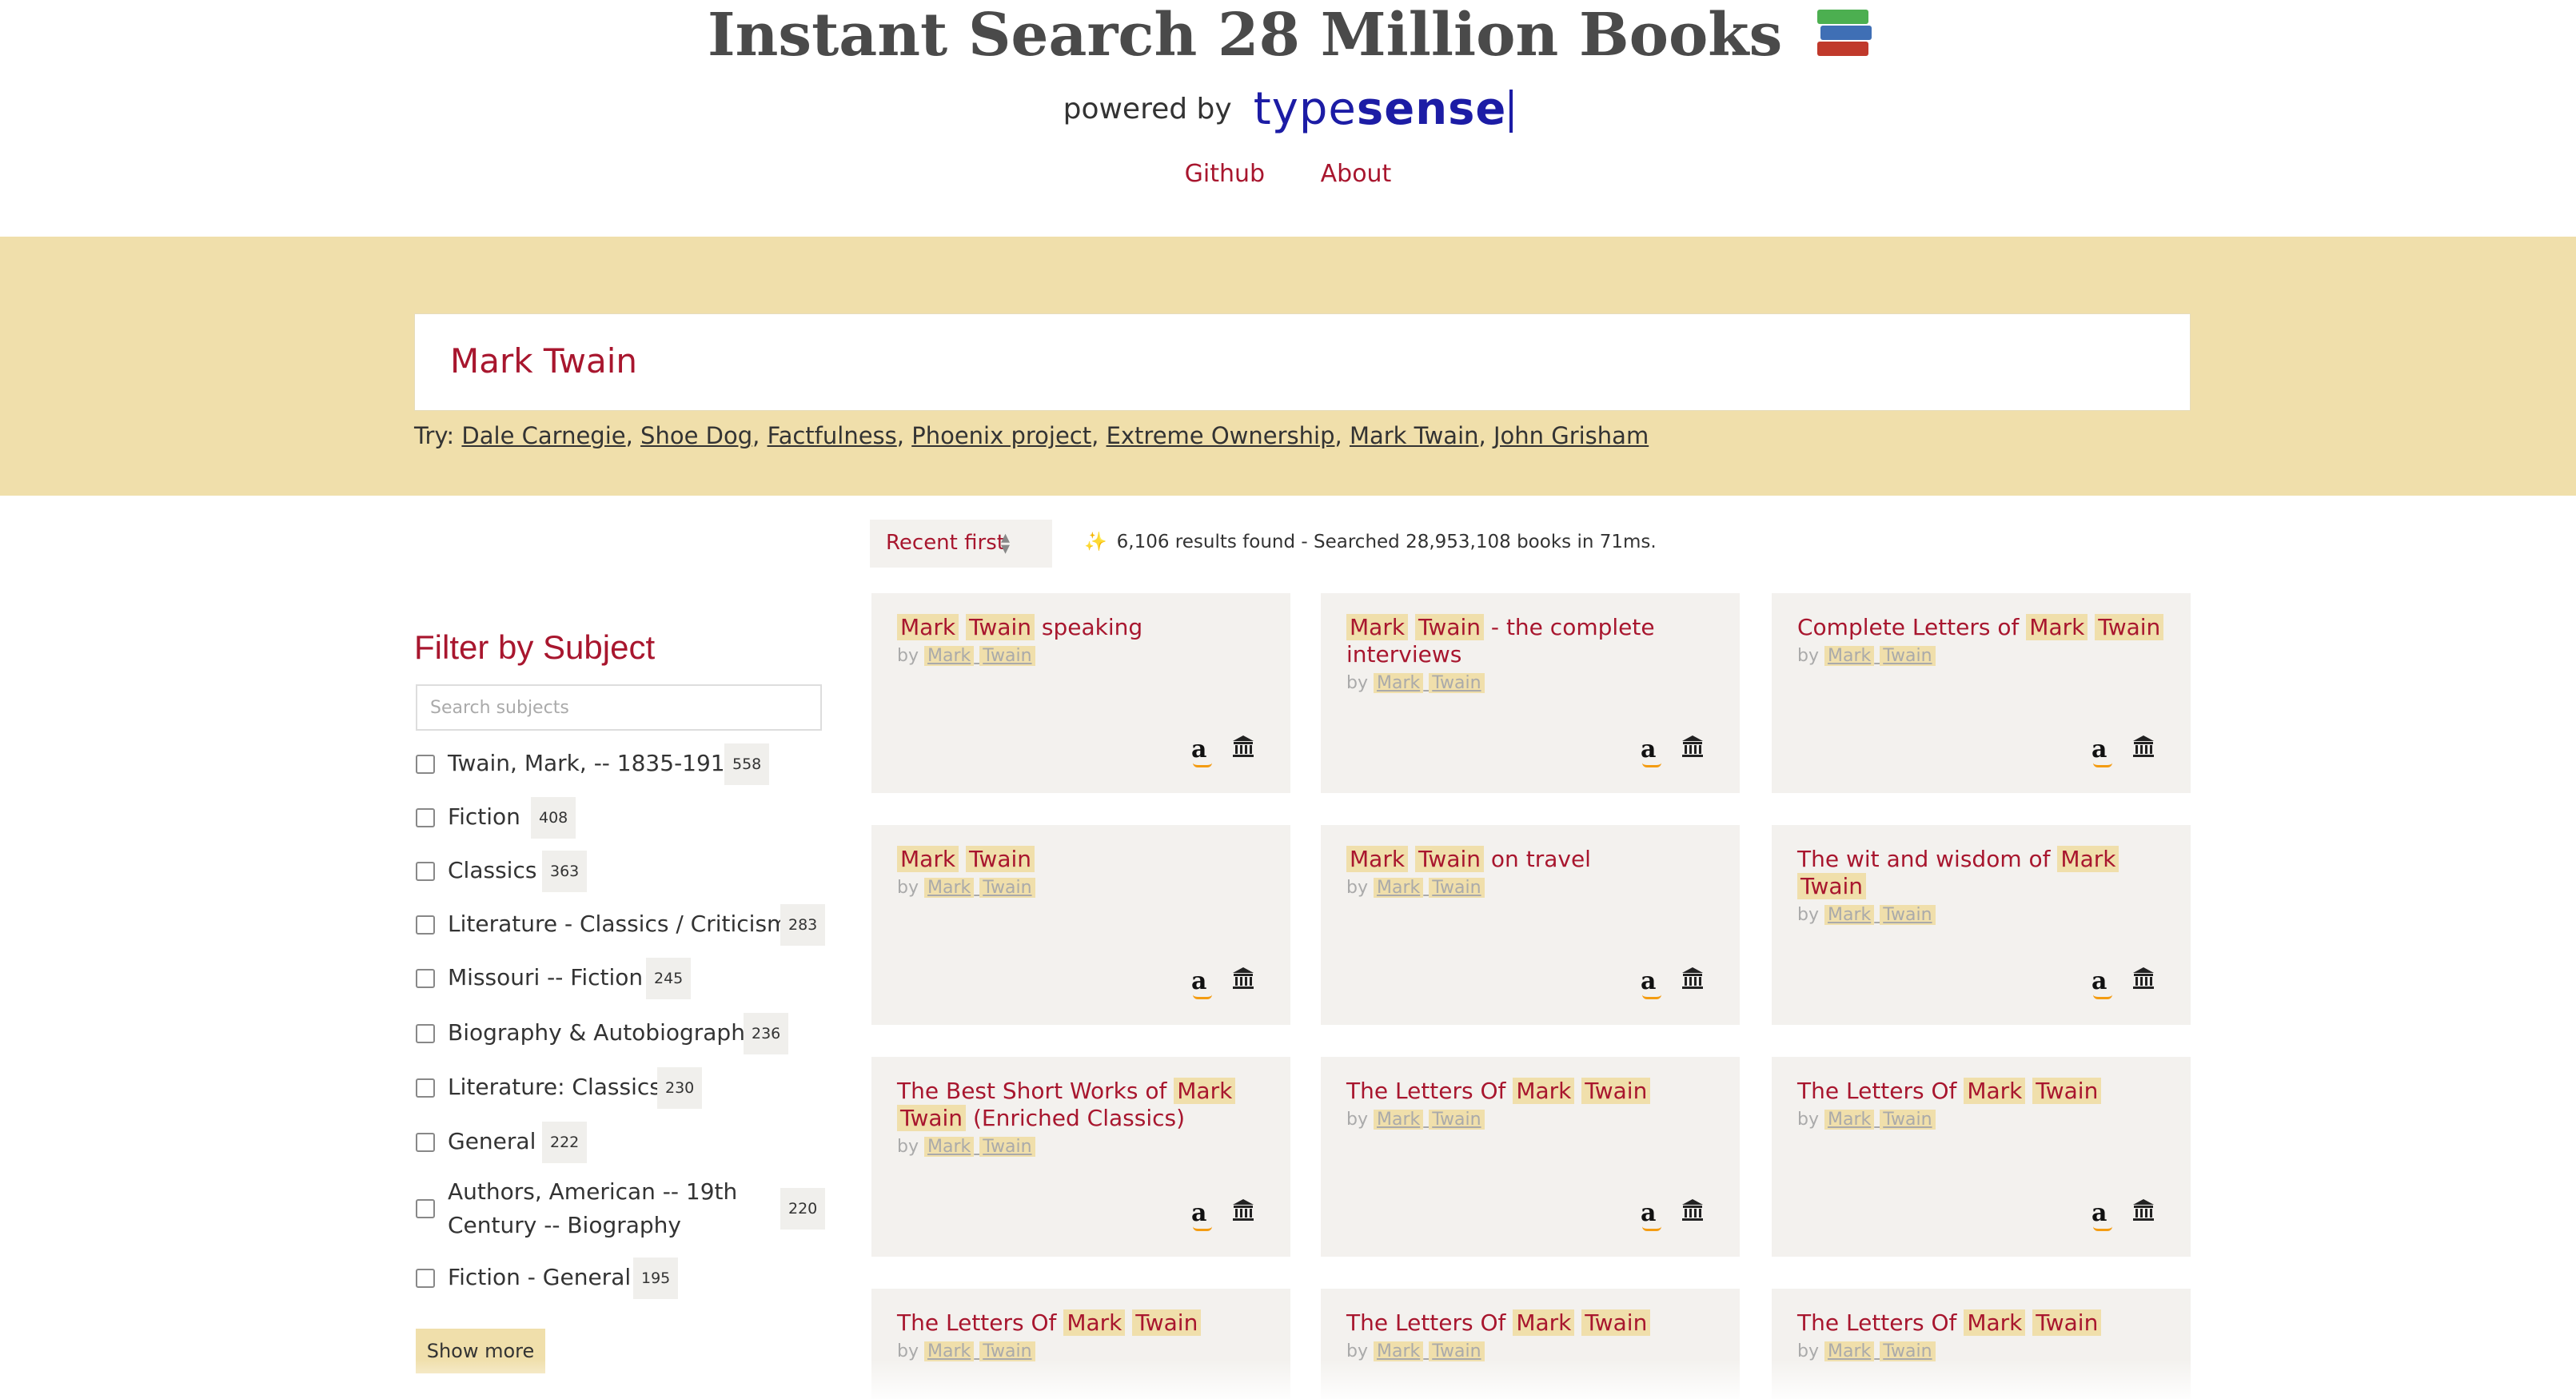 The width and height of the screenshot is (2576, 1399). Describe the element at coordinates (622, 871) in the screenshot. I see `facet-item: Classics 363` at that location.